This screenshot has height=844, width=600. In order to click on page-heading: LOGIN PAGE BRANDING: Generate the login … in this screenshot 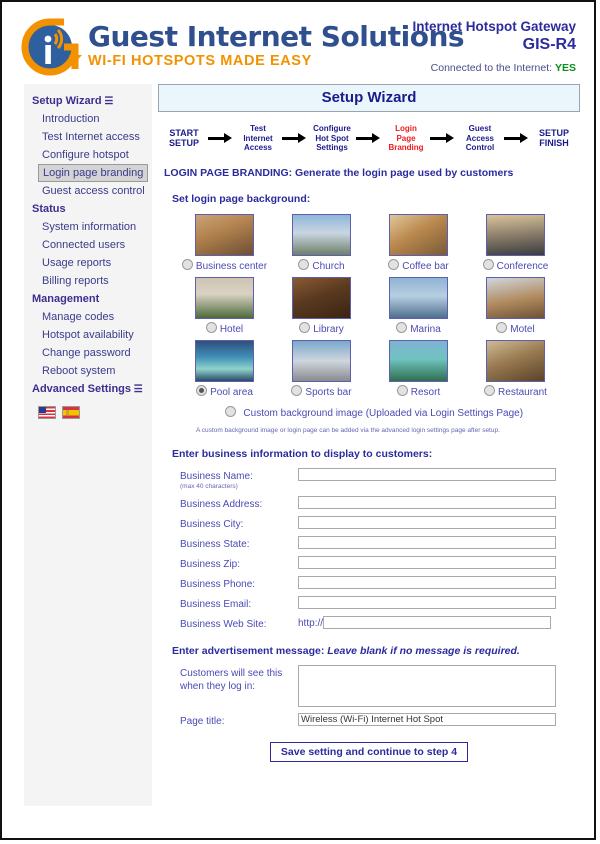, I will do `click(339, 172)`.